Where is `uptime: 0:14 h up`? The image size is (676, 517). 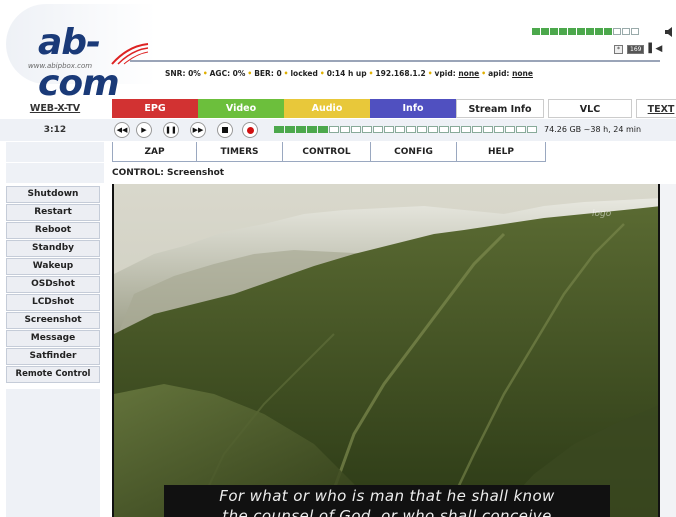
uptime: 0:14 h up is located at coordinates (346, 73).